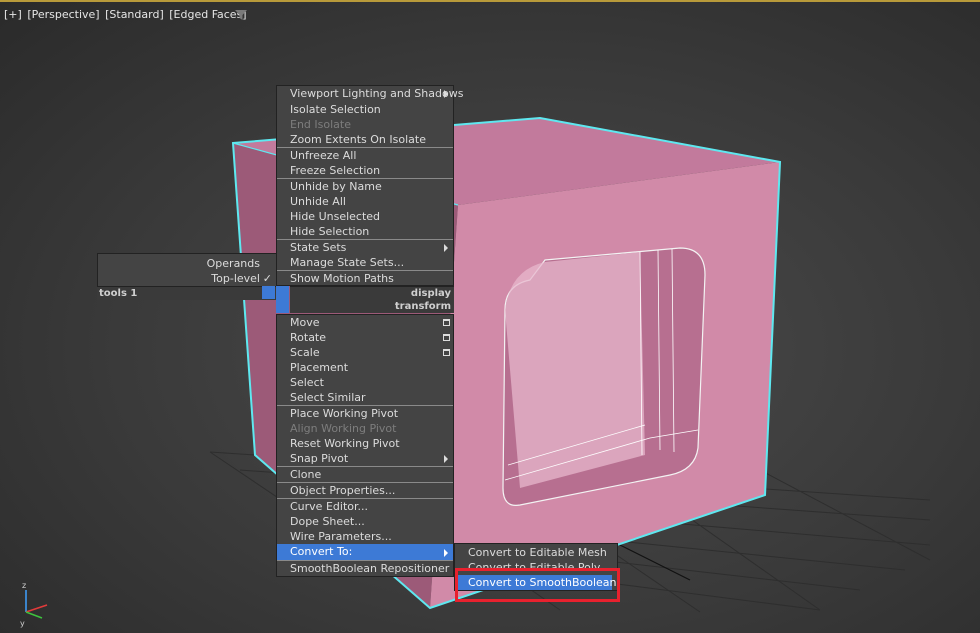  What do you see at coordinates (24, 585) in the screenshot?
I see `svg-text: z` at bounding box center [24, 585].